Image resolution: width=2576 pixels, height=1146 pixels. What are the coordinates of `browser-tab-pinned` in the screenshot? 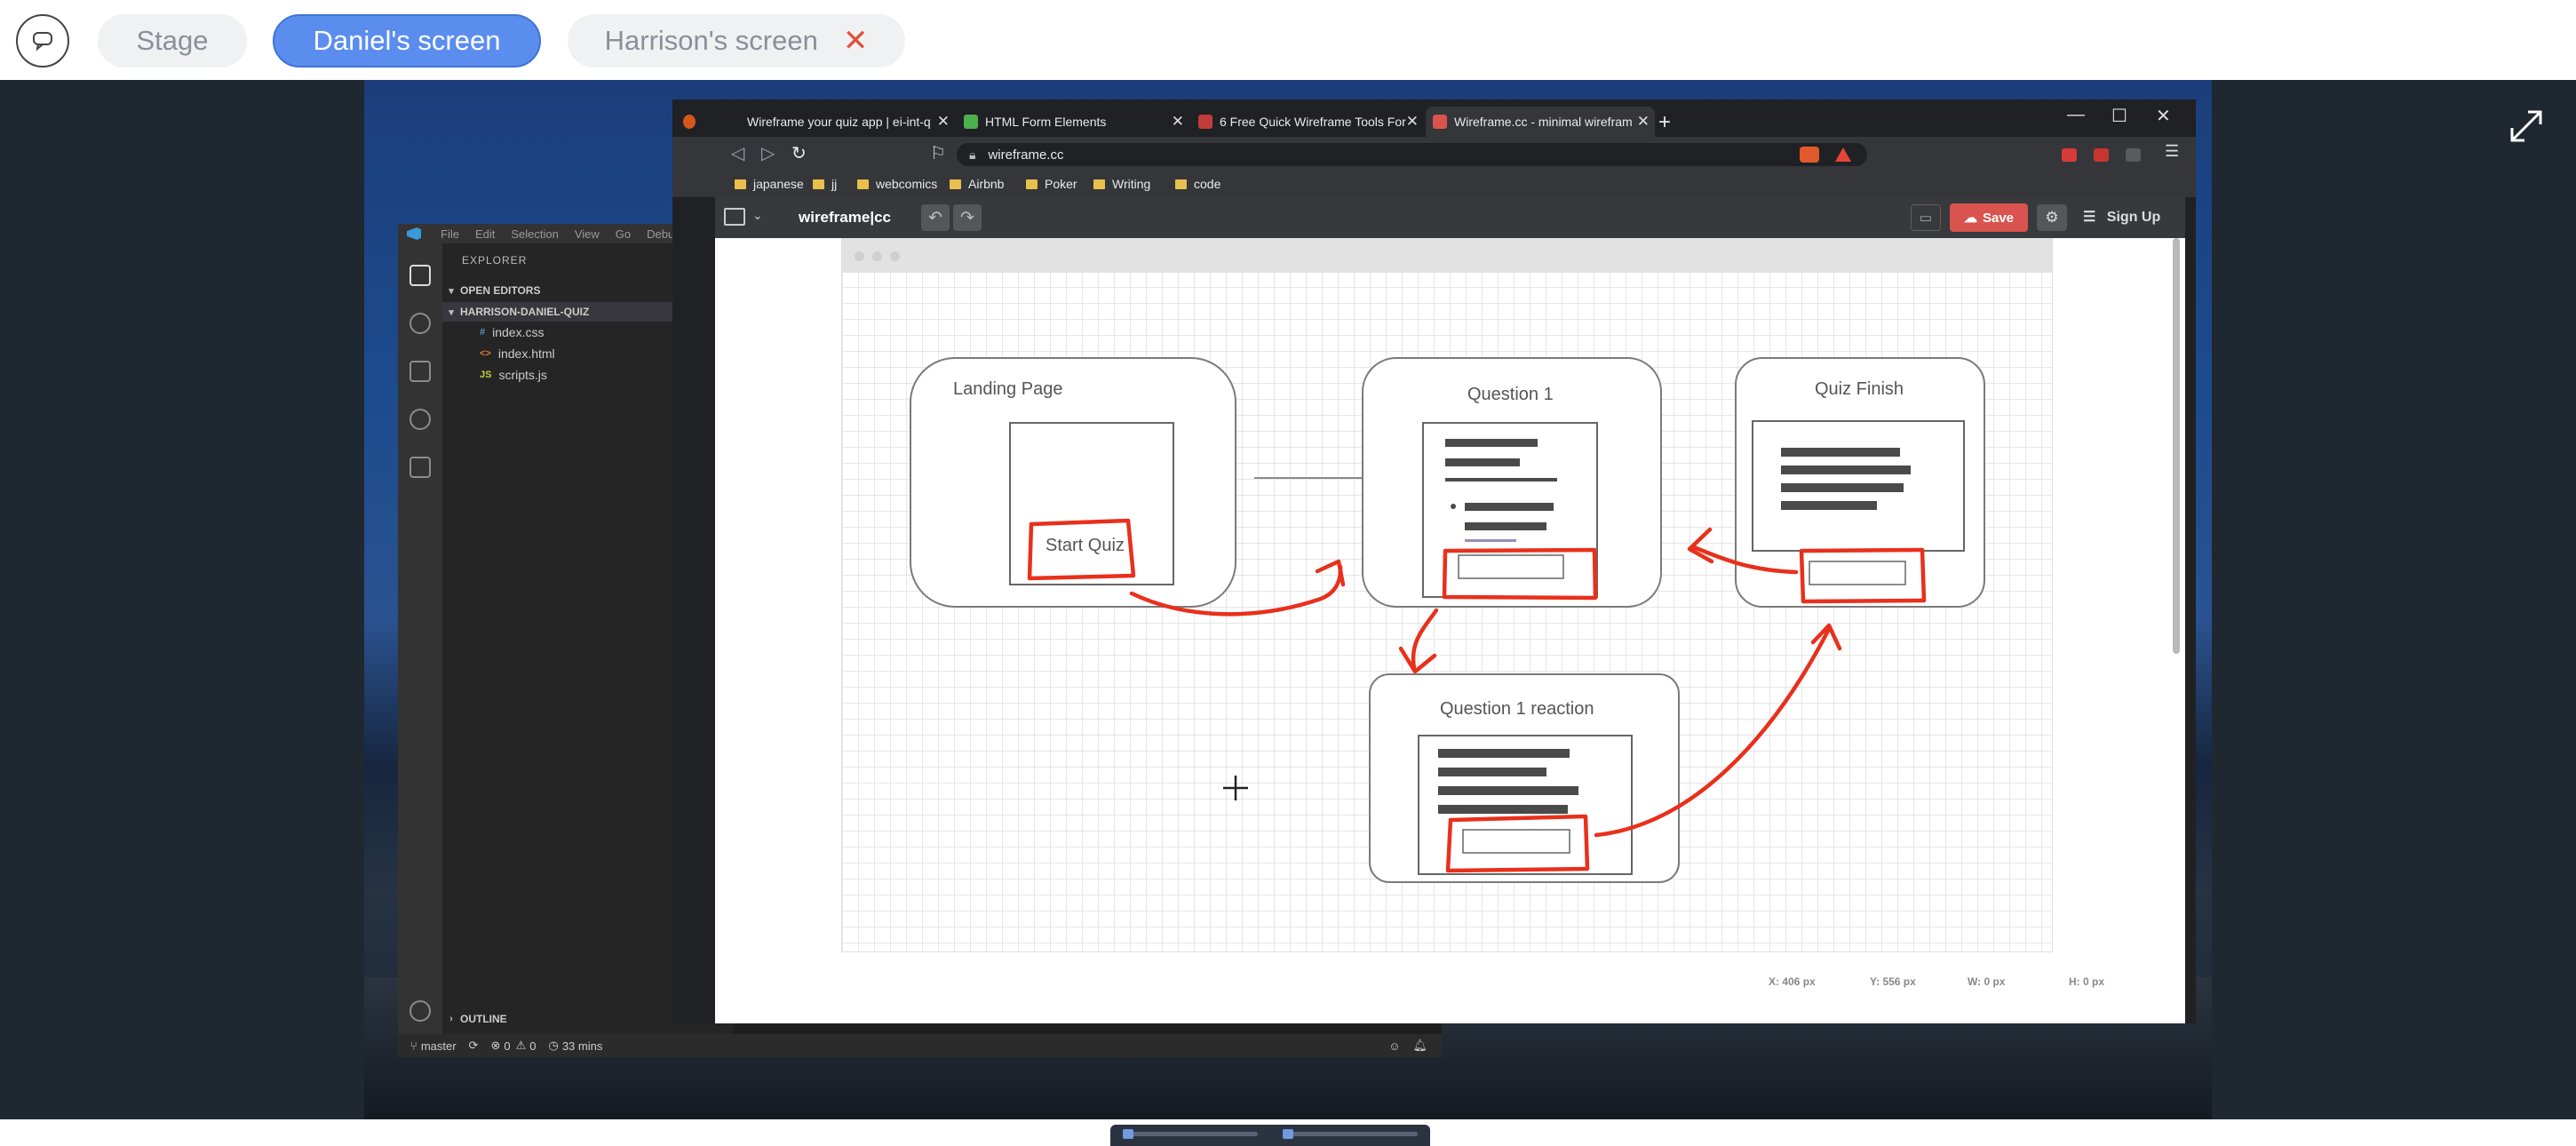 It's located at (693, 122).